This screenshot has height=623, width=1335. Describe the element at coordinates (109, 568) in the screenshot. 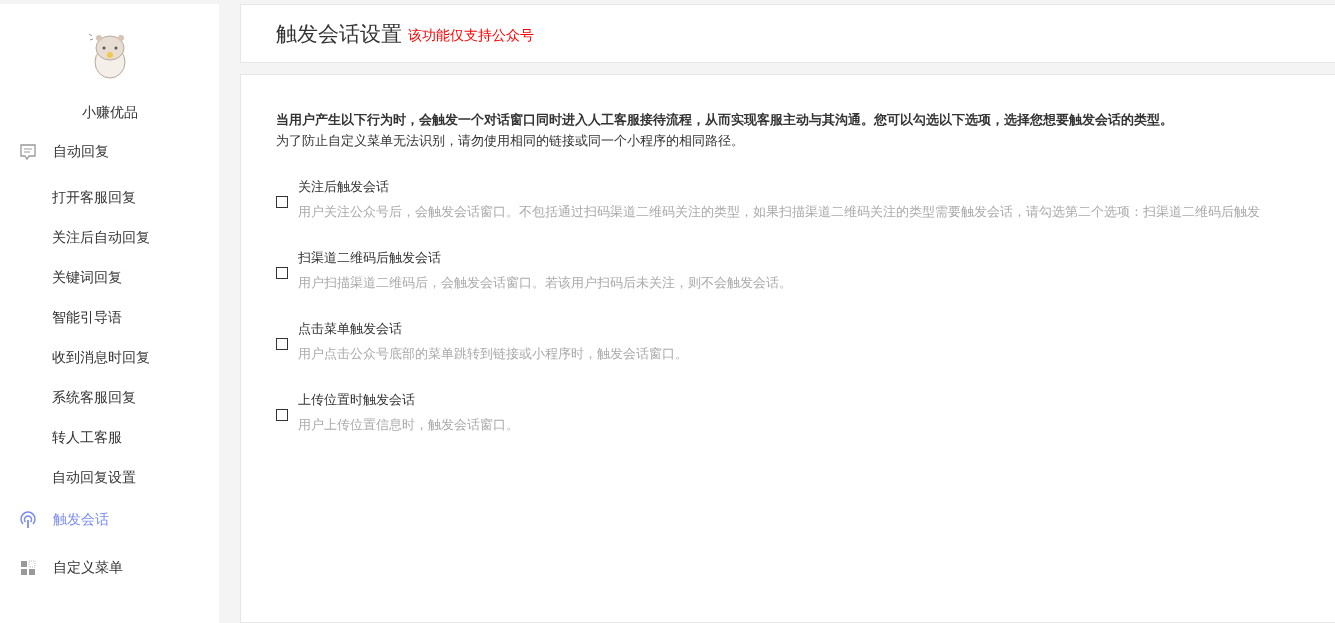

I see `sidebar-item: 自定义菜单` at that location.